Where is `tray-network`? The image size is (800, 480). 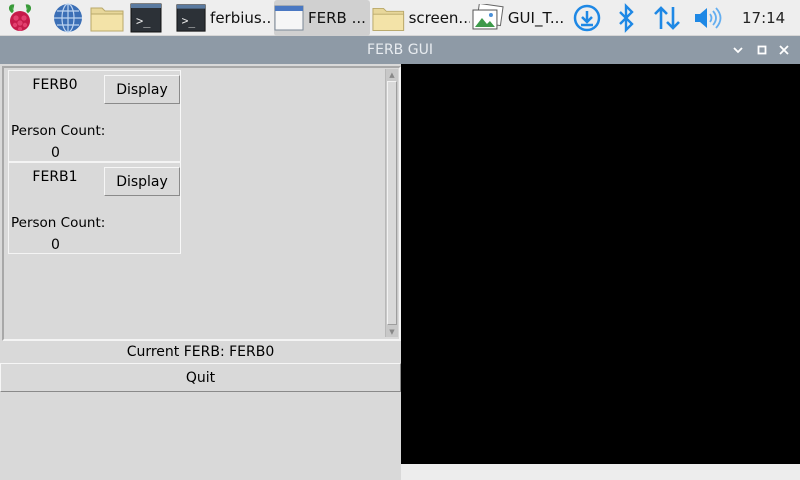 tray-network is located at coordinates (667, 18).